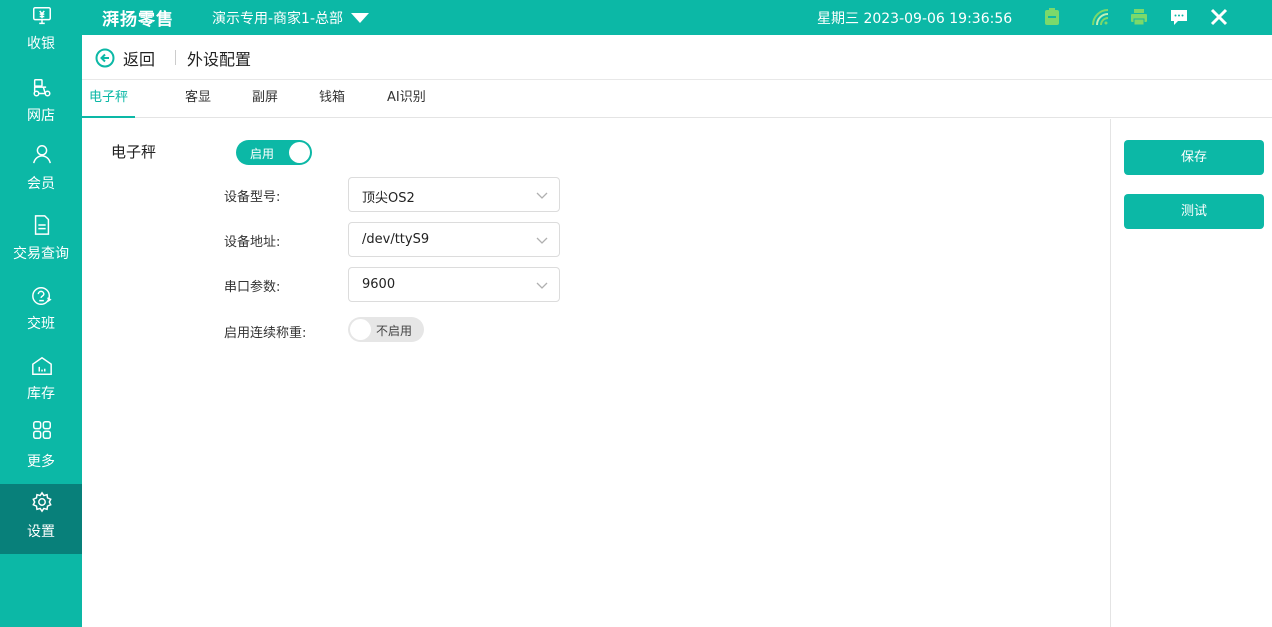  What do you see at coordinates (108, 99) in the screenshot?
I see `tab-scale: 电子秤` at bounding box center [108, 99].